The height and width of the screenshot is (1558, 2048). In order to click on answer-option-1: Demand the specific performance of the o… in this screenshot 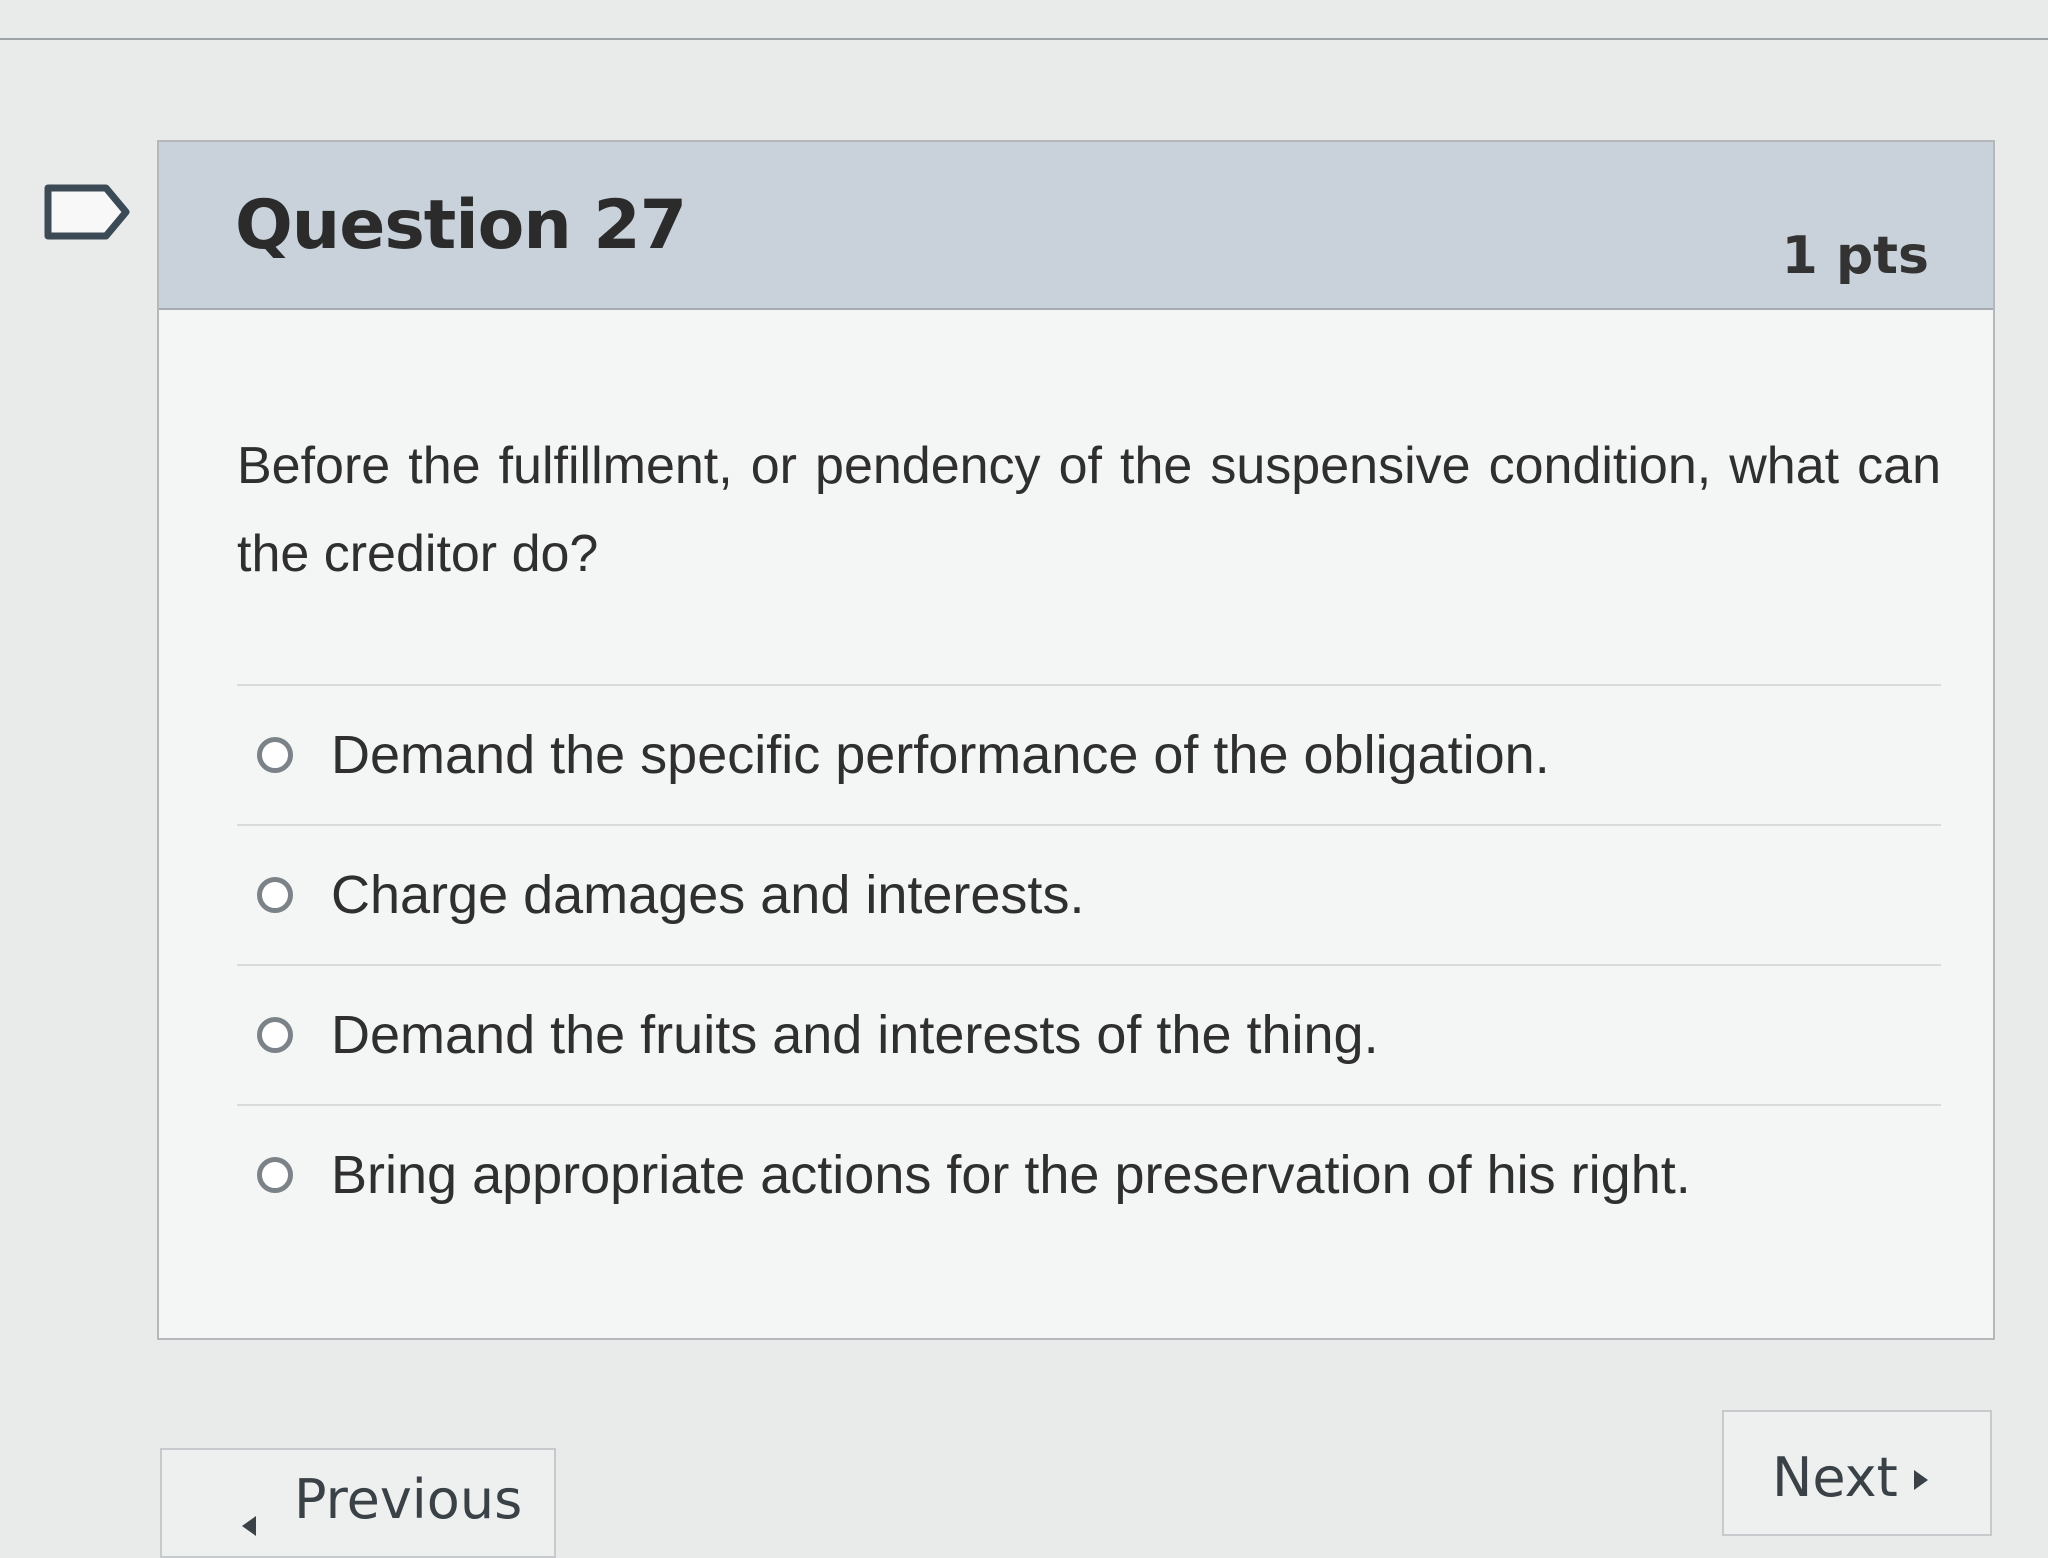, I will do `click(1089, 754)`.